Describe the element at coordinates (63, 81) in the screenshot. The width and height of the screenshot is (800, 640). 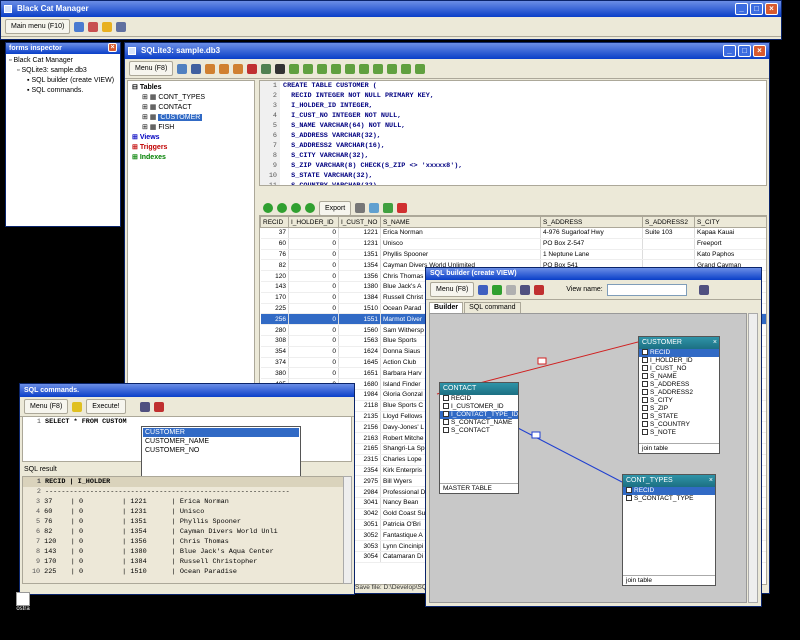
I see `inspector-builder: ▪ SQL builder (create VIEW)` at that location.